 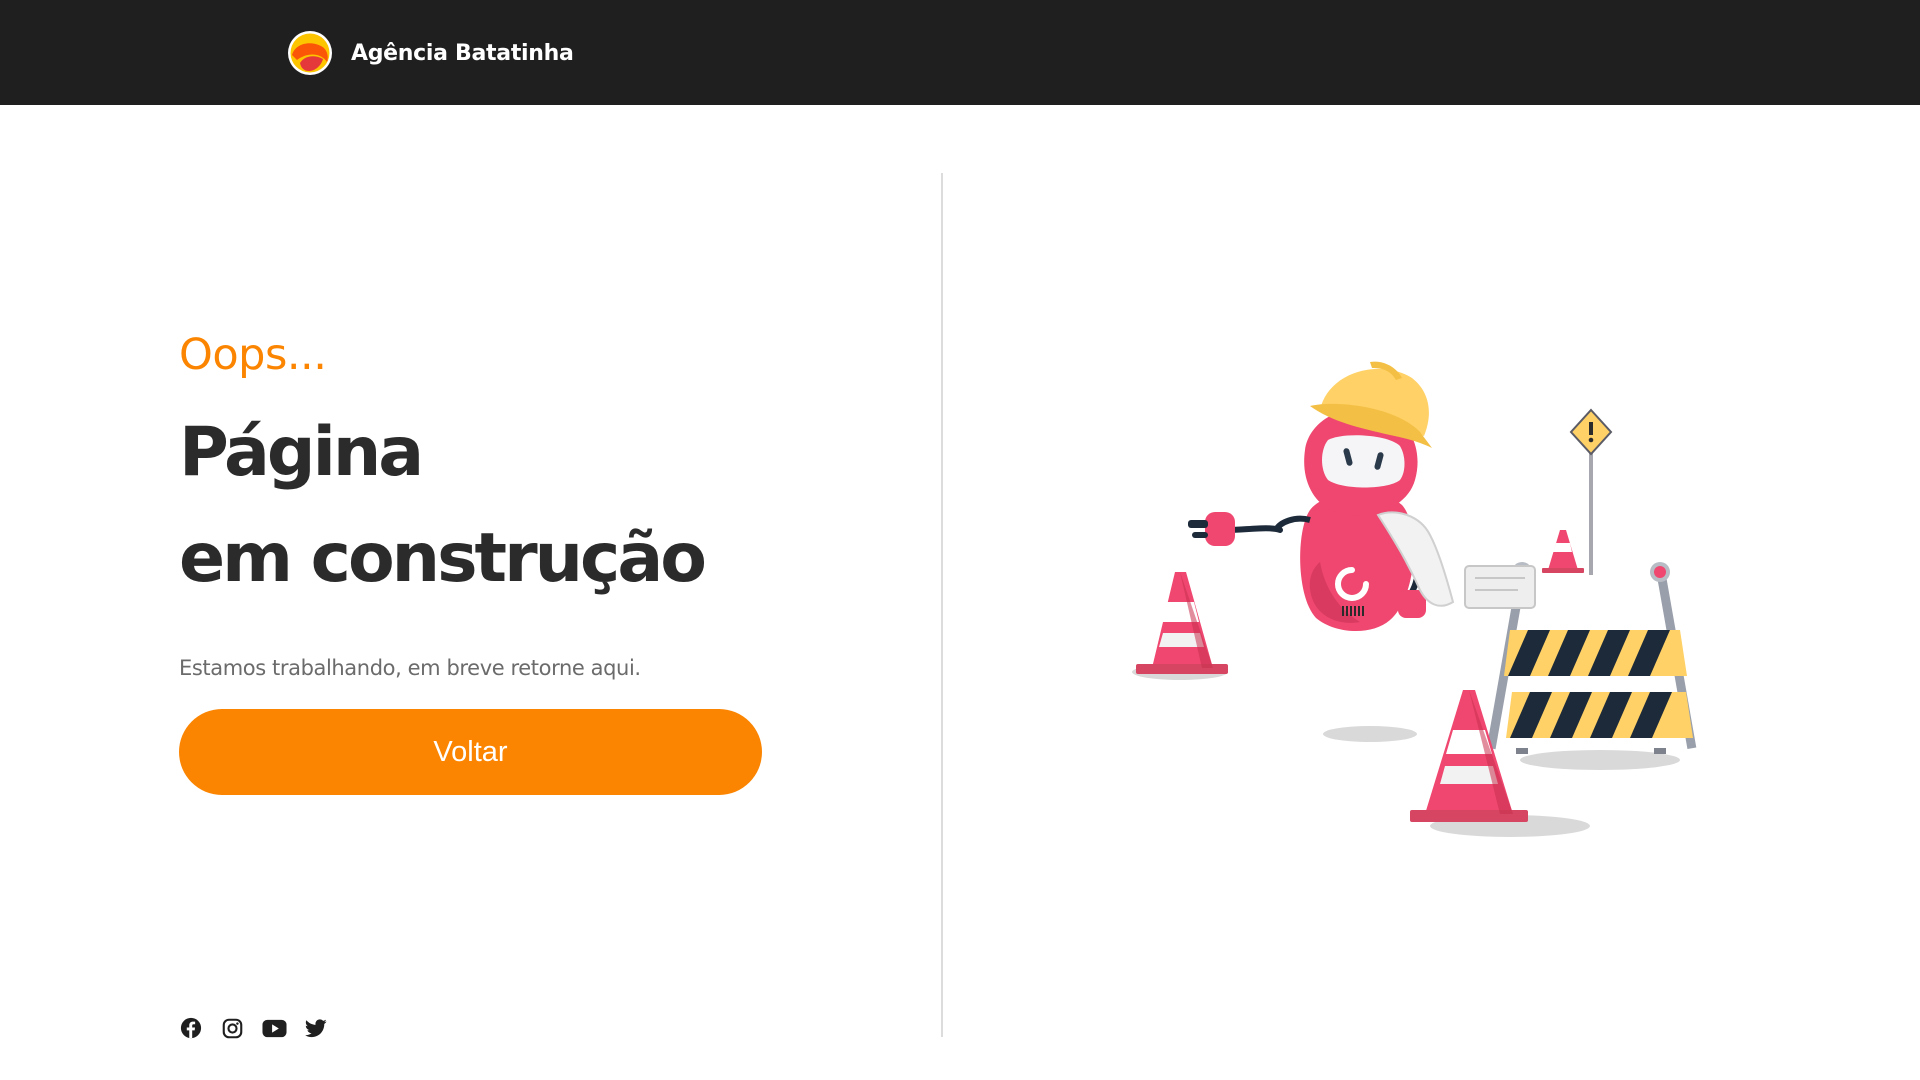 What do you see at coordinates (1414, 599) in the screenshot?
I see `under-construction-robot-illustration` at bounding box center [1414, 599].